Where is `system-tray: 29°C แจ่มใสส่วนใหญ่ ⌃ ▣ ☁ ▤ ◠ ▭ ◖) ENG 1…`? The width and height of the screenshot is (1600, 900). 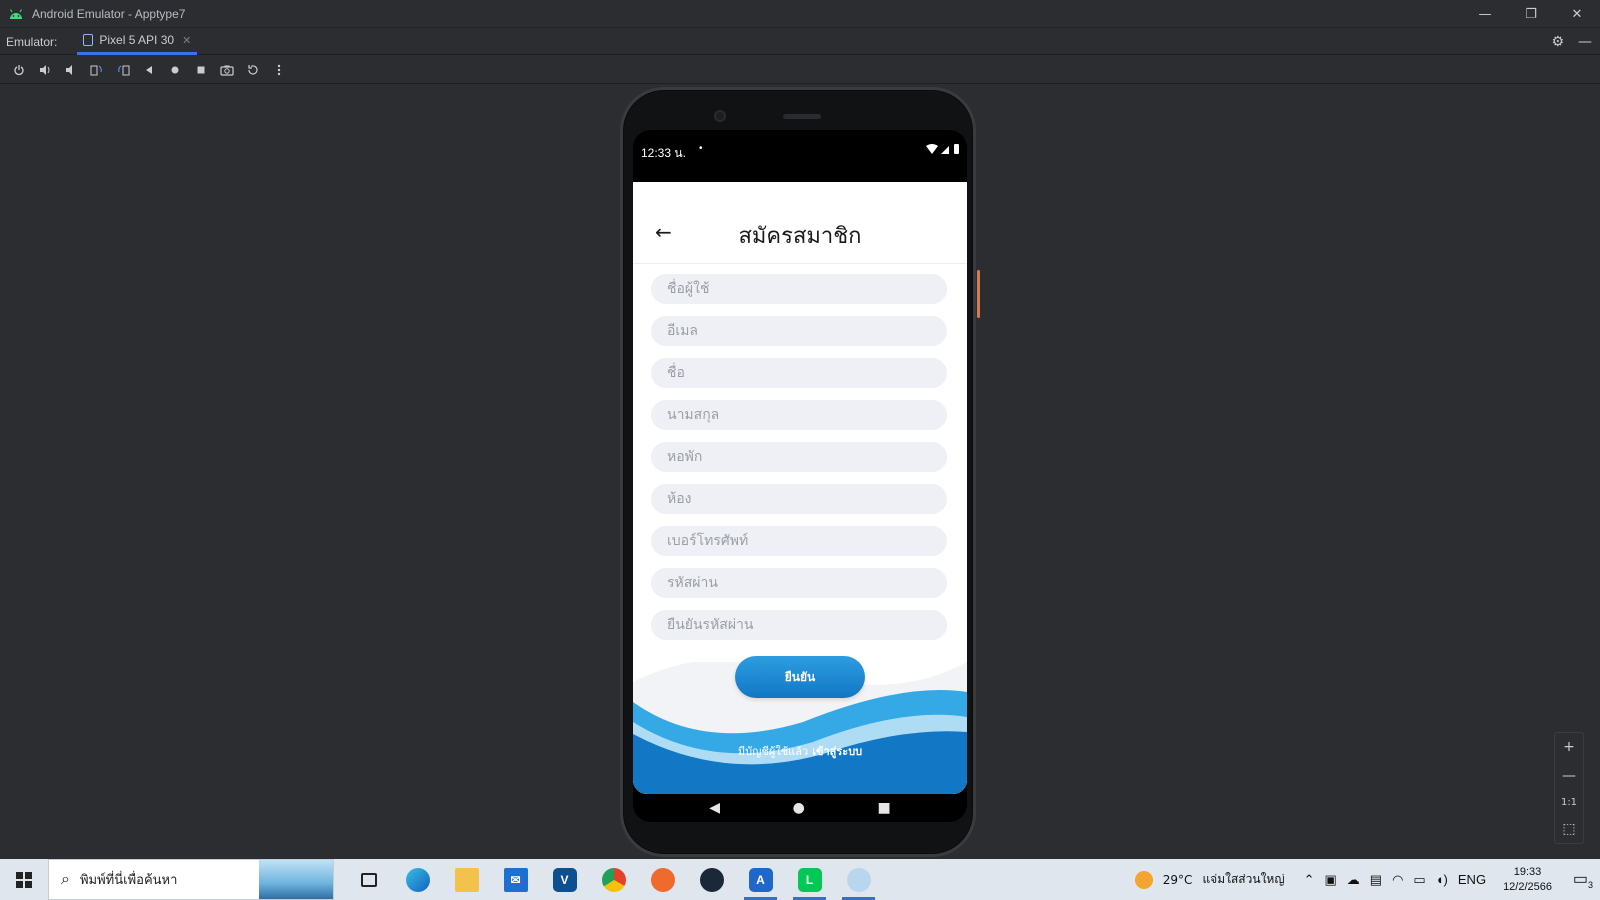
system-tray: 29°C แจ่มใสส่วนใหญ่ ⌃ ▣ ☁ ▤ ◠ ▭ ◖) ENG 1… is located at coordinates (1367, 879).